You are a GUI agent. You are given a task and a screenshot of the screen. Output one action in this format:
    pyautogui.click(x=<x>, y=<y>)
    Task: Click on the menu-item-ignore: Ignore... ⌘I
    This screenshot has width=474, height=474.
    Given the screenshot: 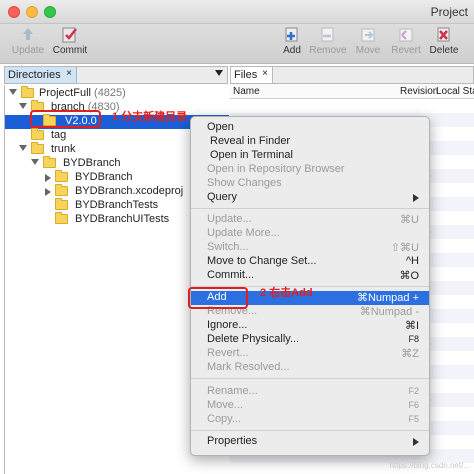 What is the action you would take?
    pyautogui.click(x=310, y=326)
    